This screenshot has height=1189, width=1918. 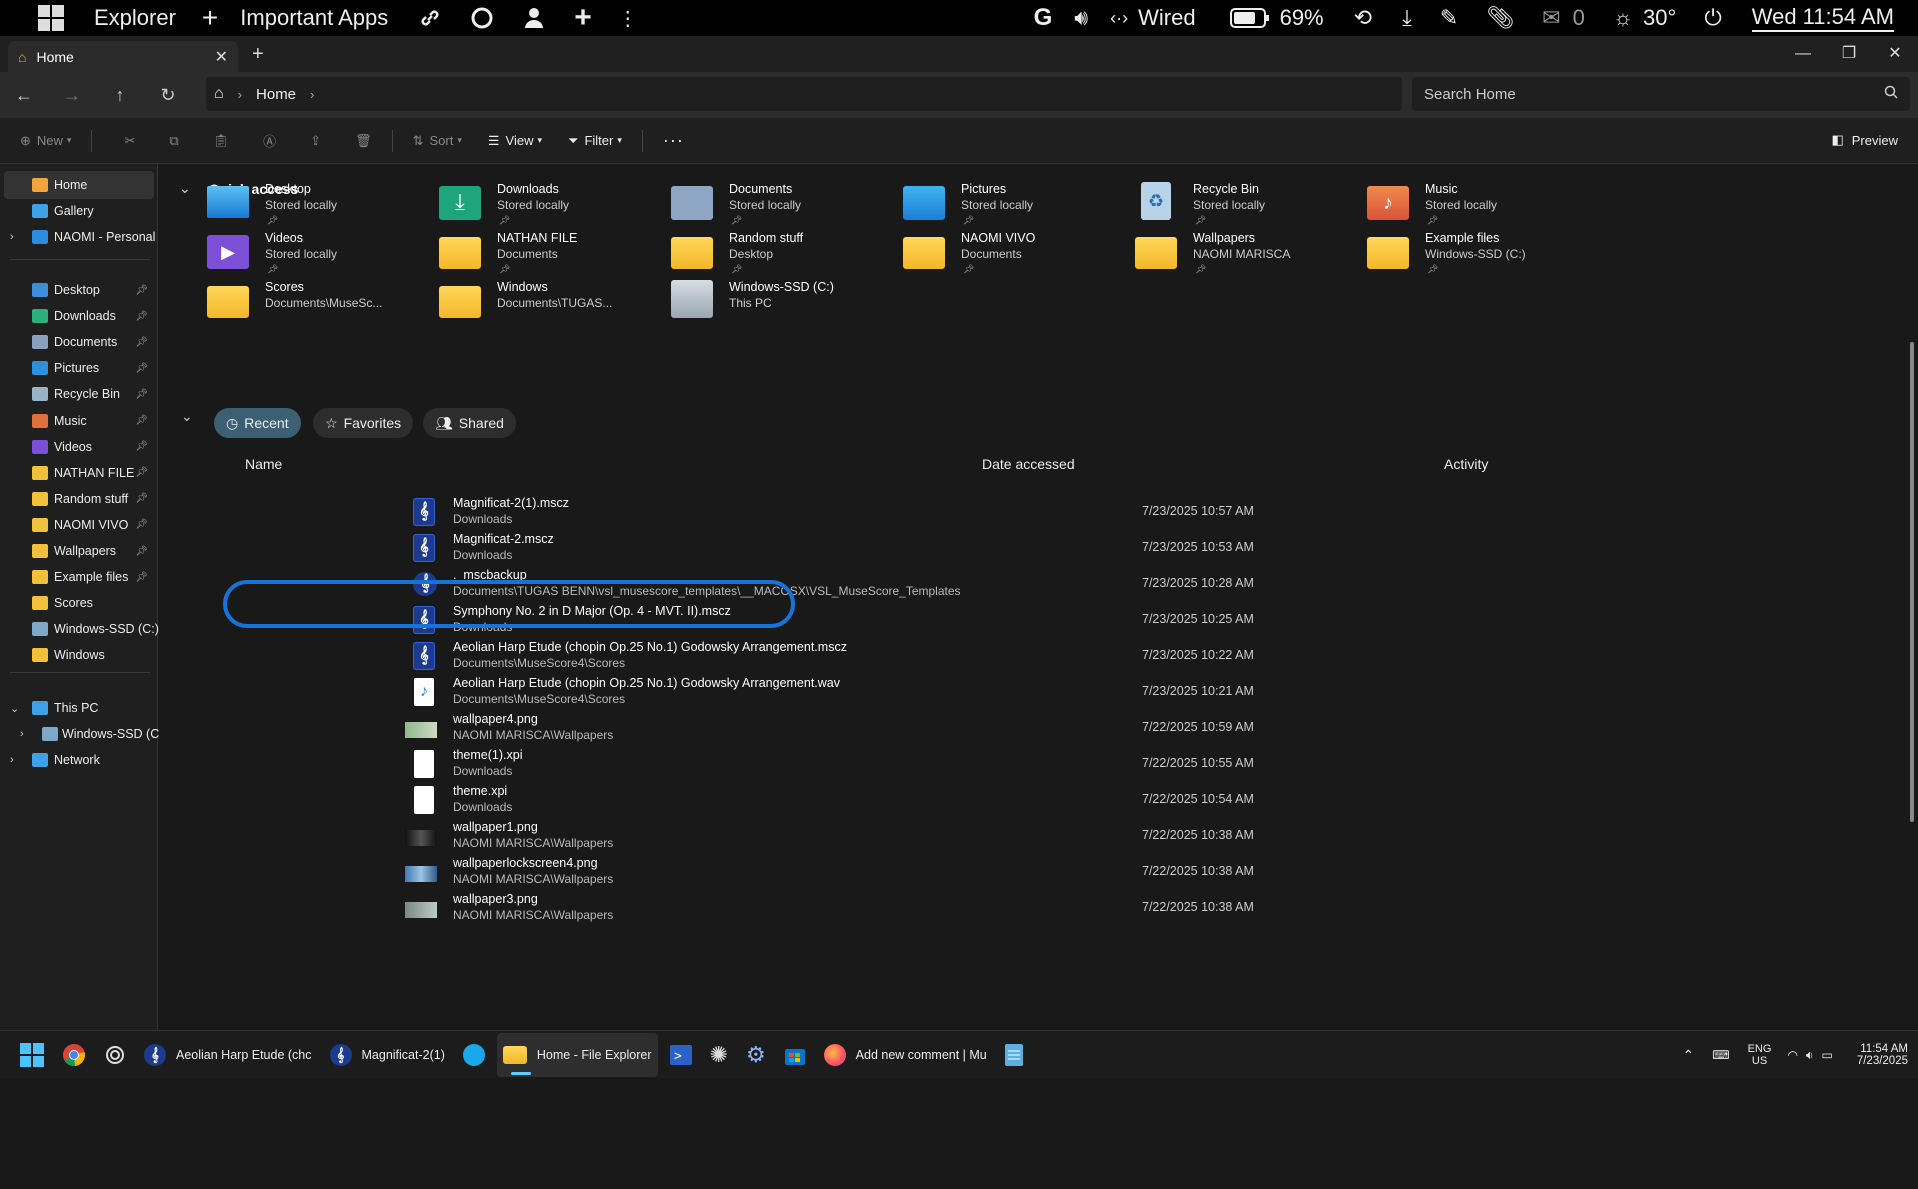 What do you see at coordinates (595, 141) in the screenshot?
I see `filter-button: ⏷ Filter ▾` at bounding box center [595, 141].